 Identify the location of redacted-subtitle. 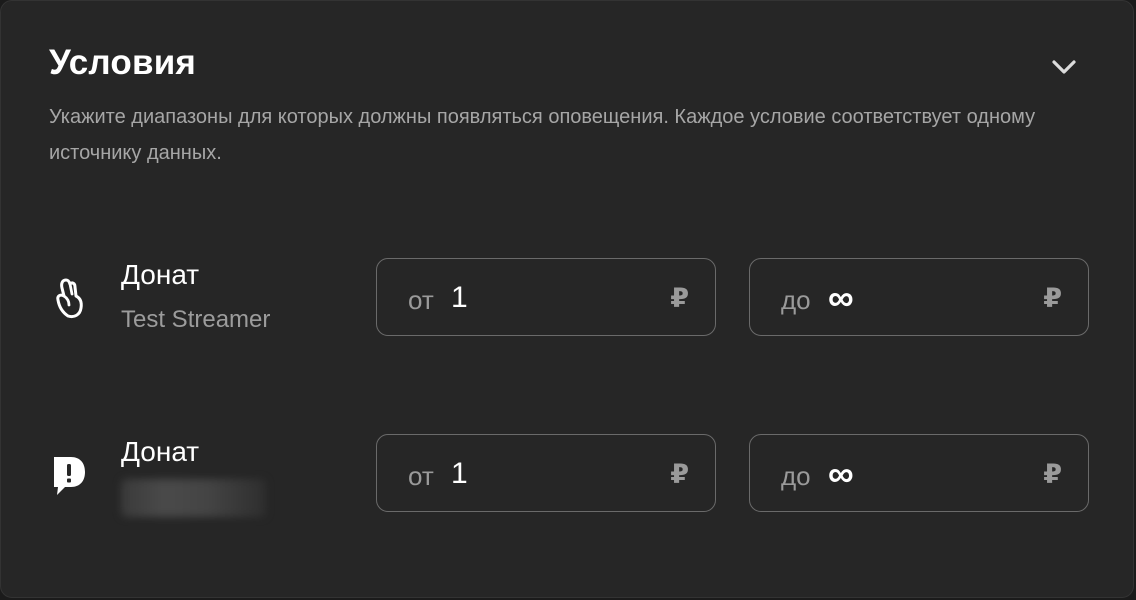
(193, 498).